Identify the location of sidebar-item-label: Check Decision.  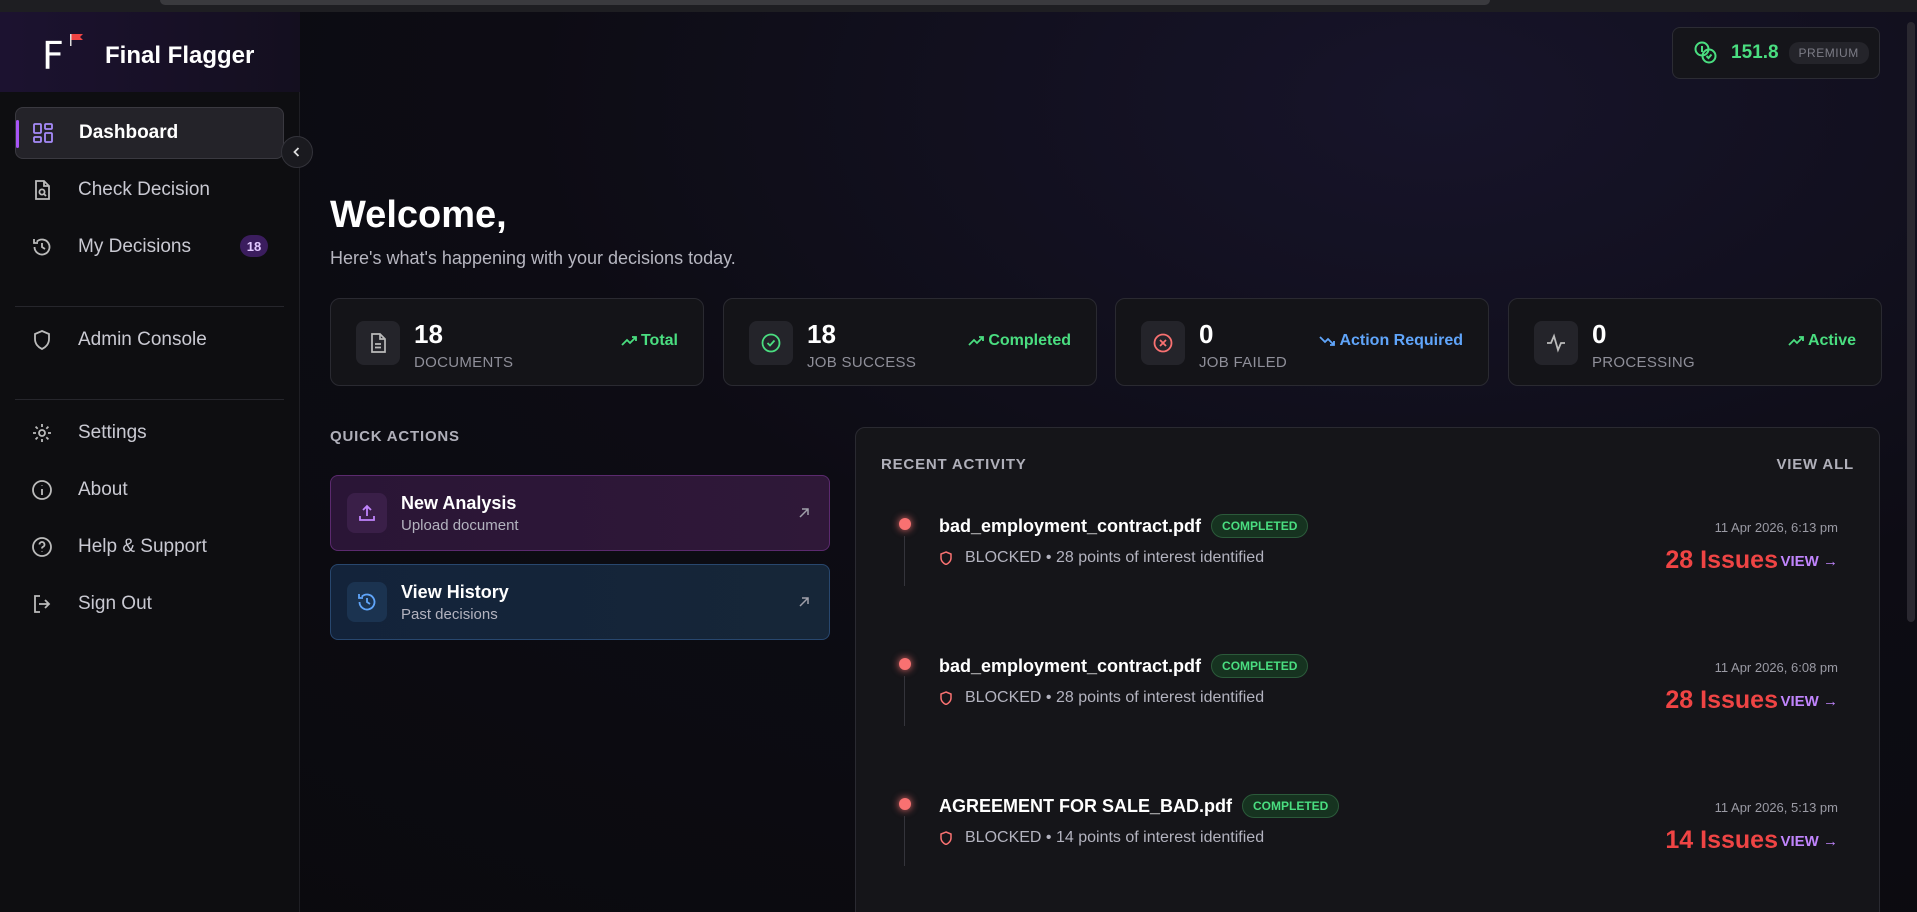
(144, 189).